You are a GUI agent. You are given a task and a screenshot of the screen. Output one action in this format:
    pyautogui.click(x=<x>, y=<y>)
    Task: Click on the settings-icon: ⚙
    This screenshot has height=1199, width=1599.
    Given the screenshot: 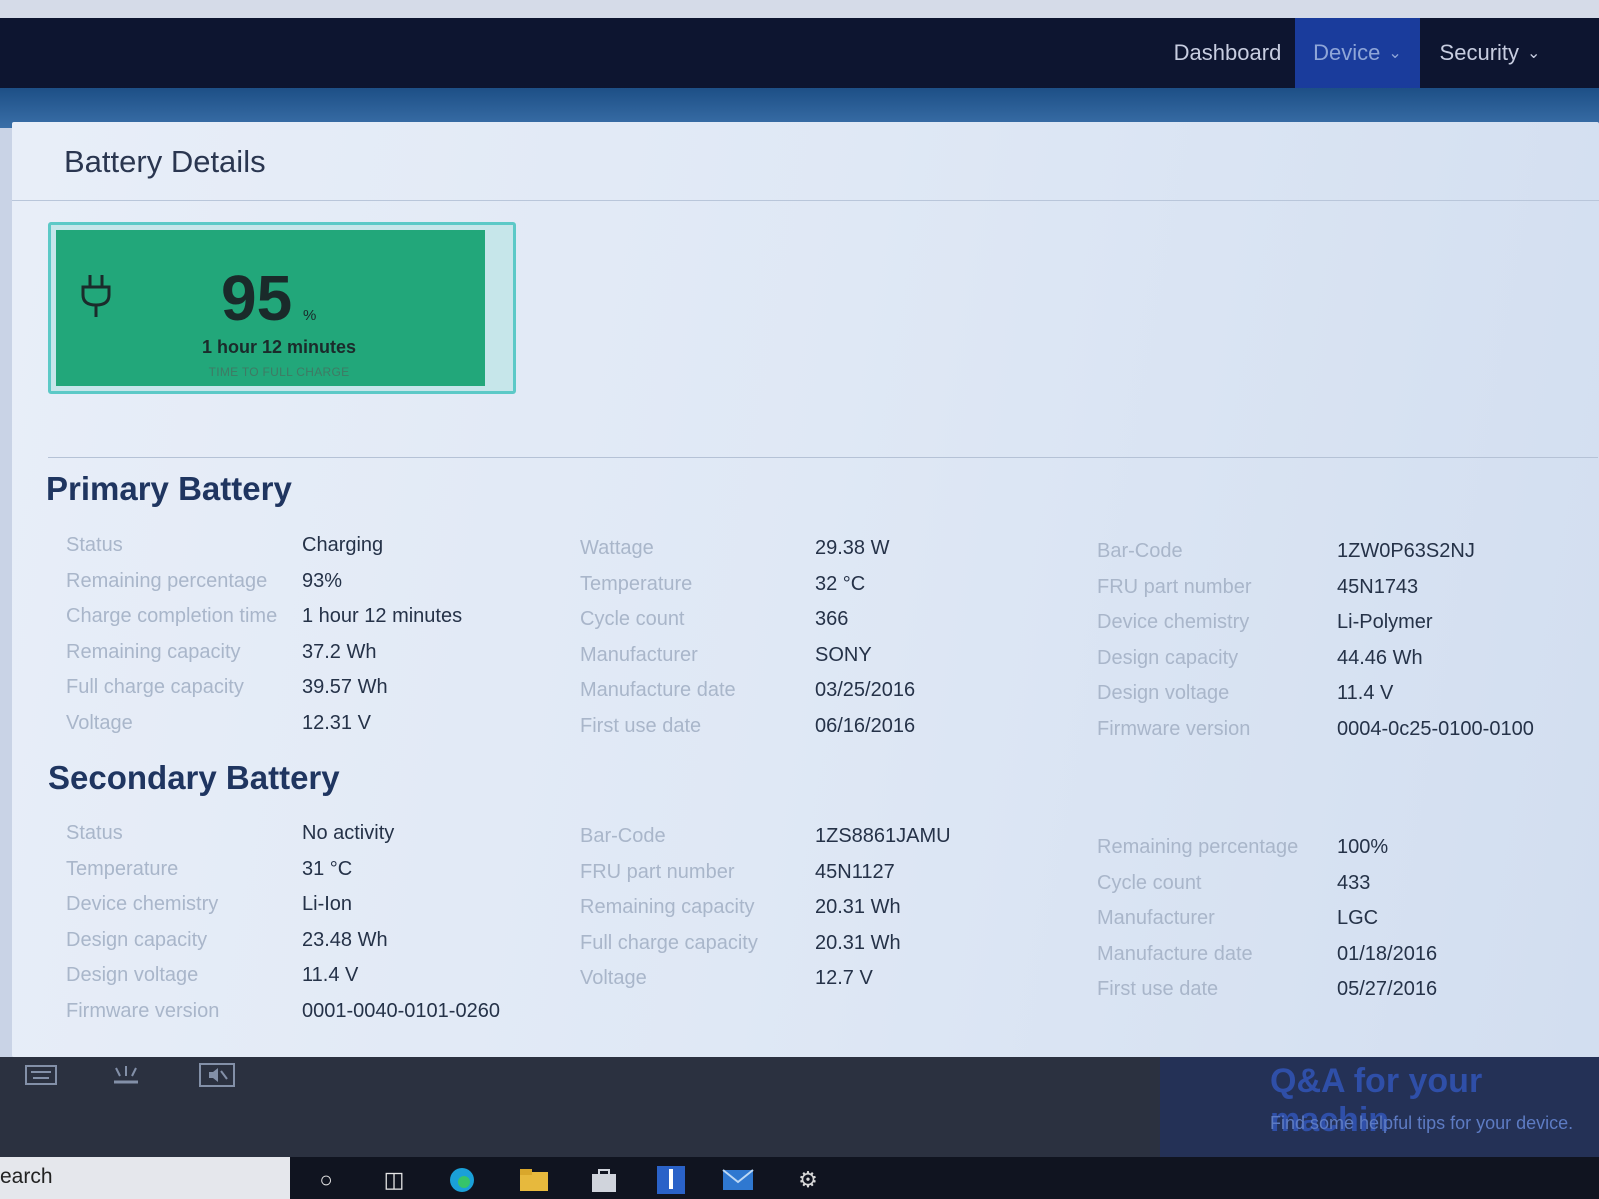 What is the action you would take?
    pyautogui.click(x=808, y=1180)
    